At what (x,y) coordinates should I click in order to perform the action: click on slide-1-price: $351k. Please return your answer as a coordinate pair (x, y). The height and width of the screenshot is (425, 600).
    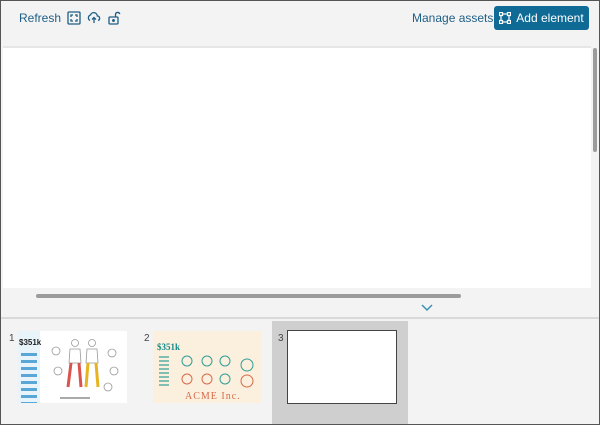
    Looking at the image, I should click on (30, 342).